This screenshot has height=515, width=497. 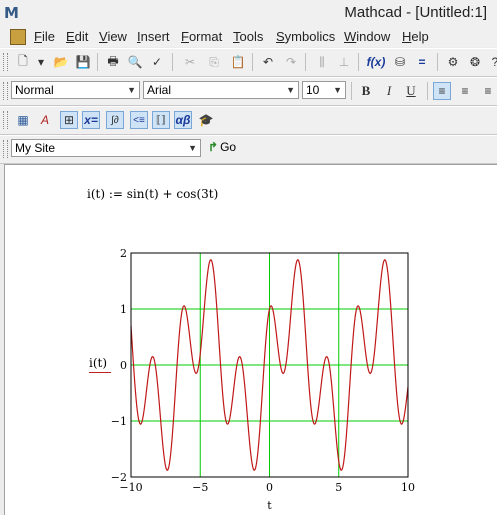 What do you see at coordinates (442, 91) in the screenshot?
I see `align-left-icon: ≡` at bounding box center [442, 91].